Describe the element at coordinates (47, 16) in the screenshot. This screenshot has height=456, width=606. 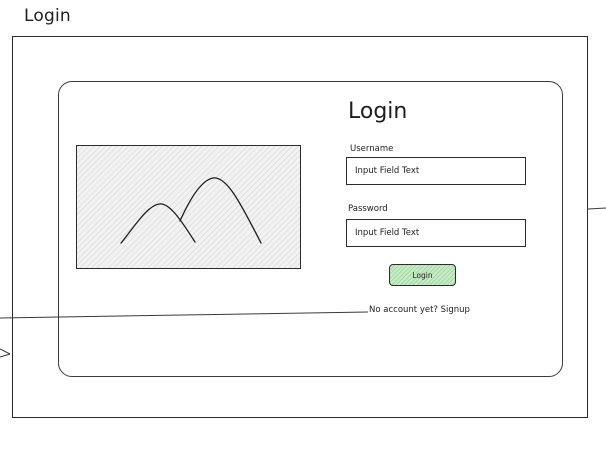
I see `page-heading: Login` at that location.